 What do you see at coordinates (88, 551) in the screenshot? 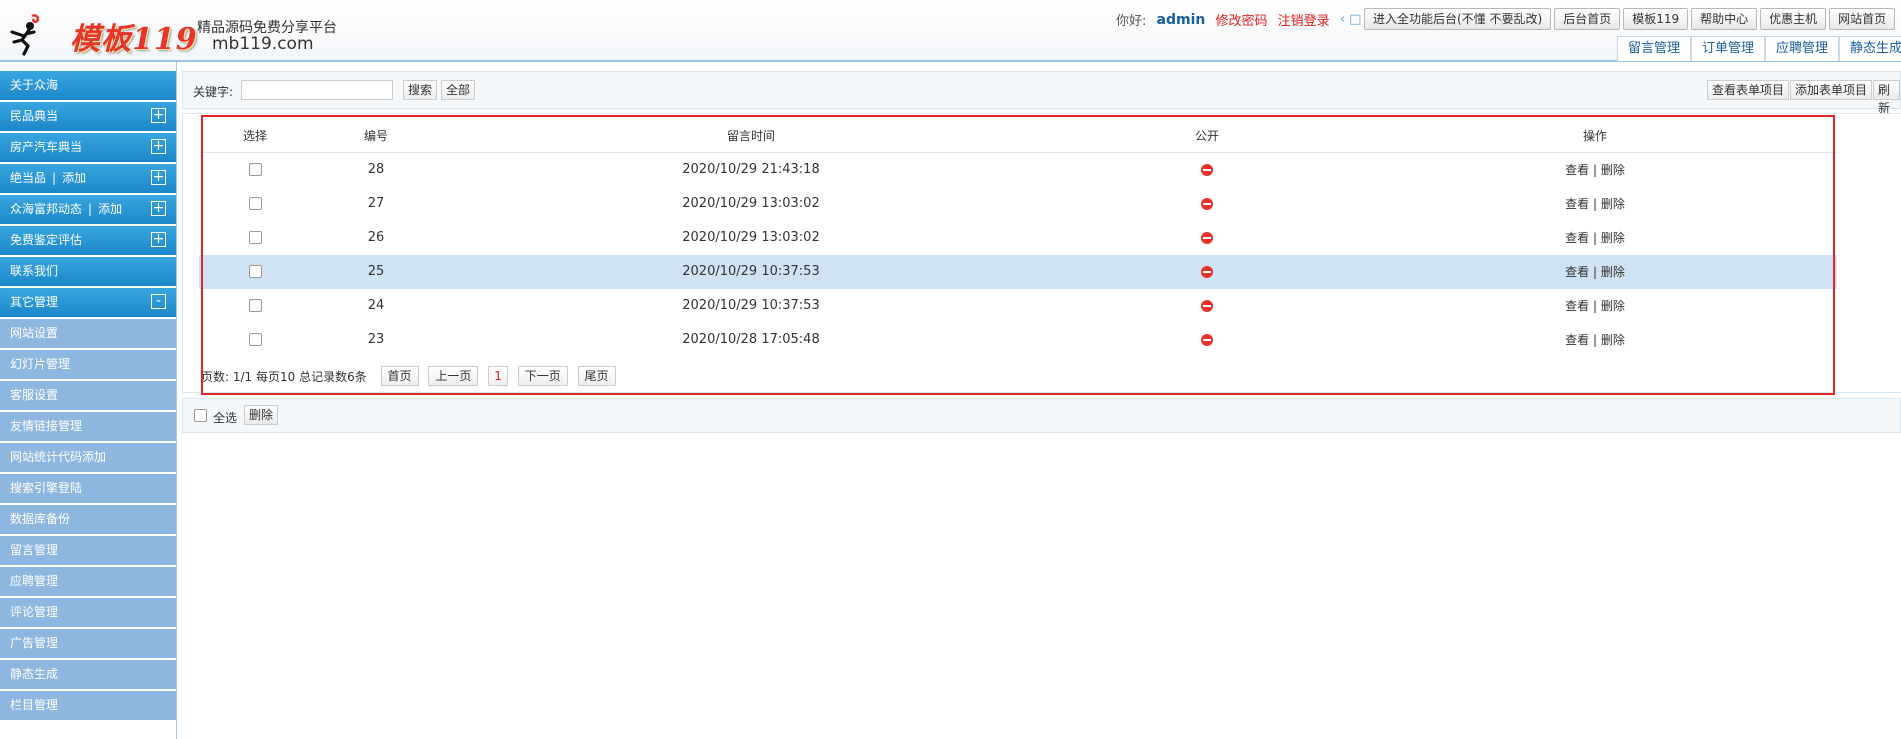
I see `sidebar-item-messages: 留言管理` at bounding box center [88, 551].